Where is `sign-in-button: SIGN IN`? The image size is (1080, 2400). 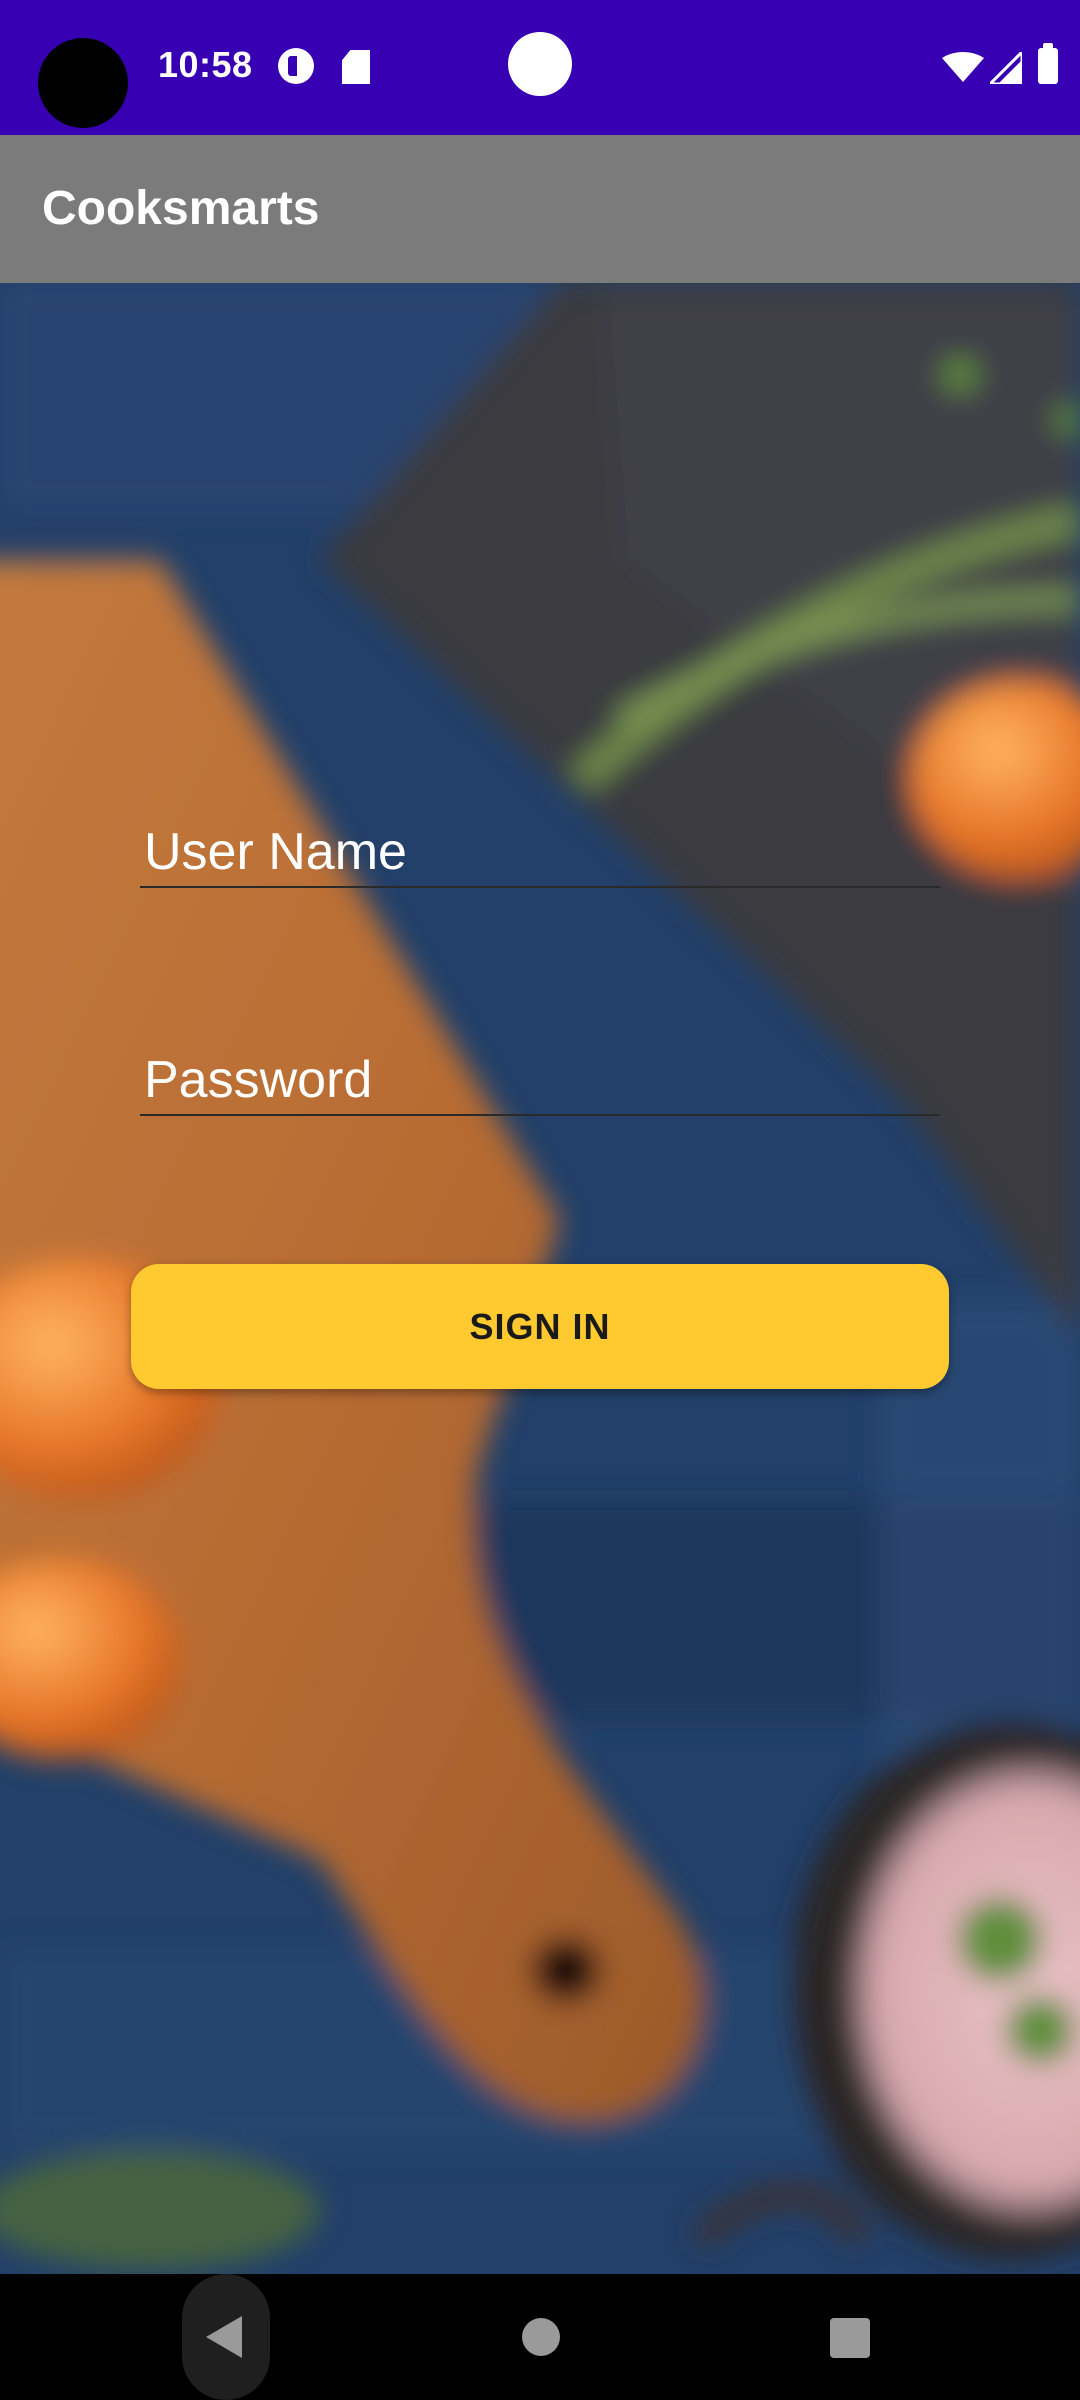 sign-in-button: SIGN IN is located at coordinates (540, 1326).